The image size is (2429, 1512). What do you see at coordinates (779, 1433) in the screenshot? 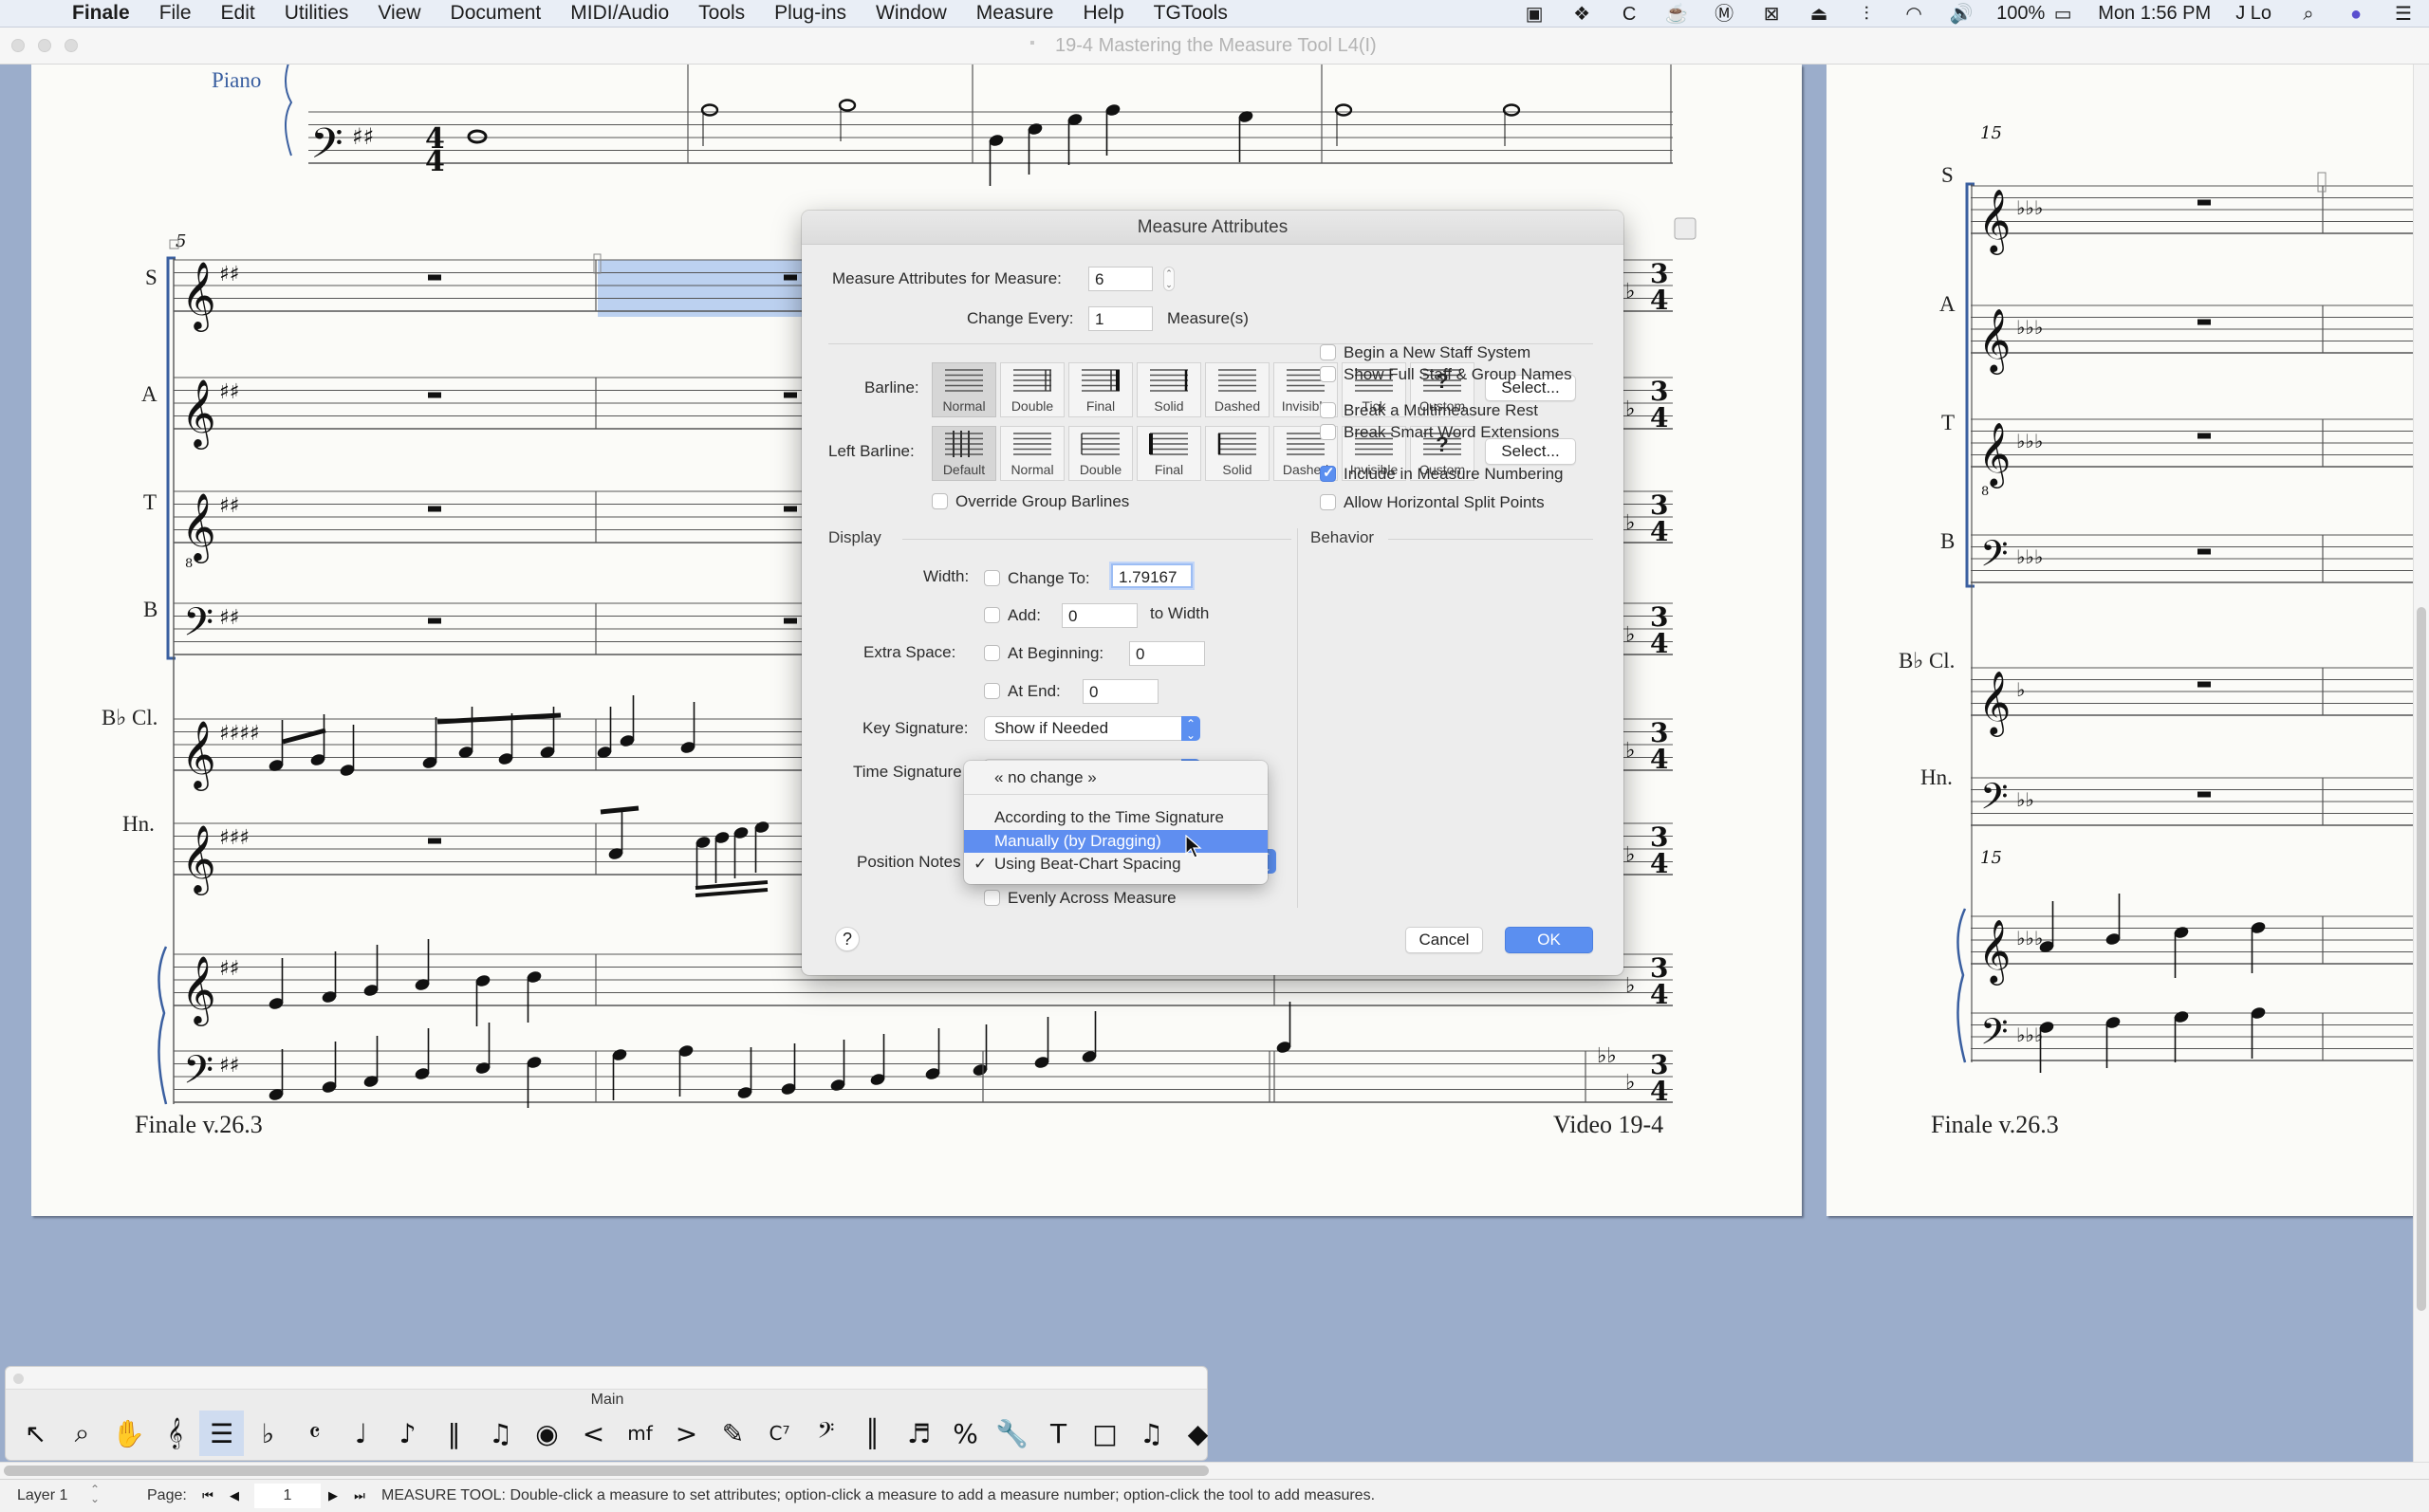
I see `chord-tool-icon: C⁷` at bounding box center [779, 1433].